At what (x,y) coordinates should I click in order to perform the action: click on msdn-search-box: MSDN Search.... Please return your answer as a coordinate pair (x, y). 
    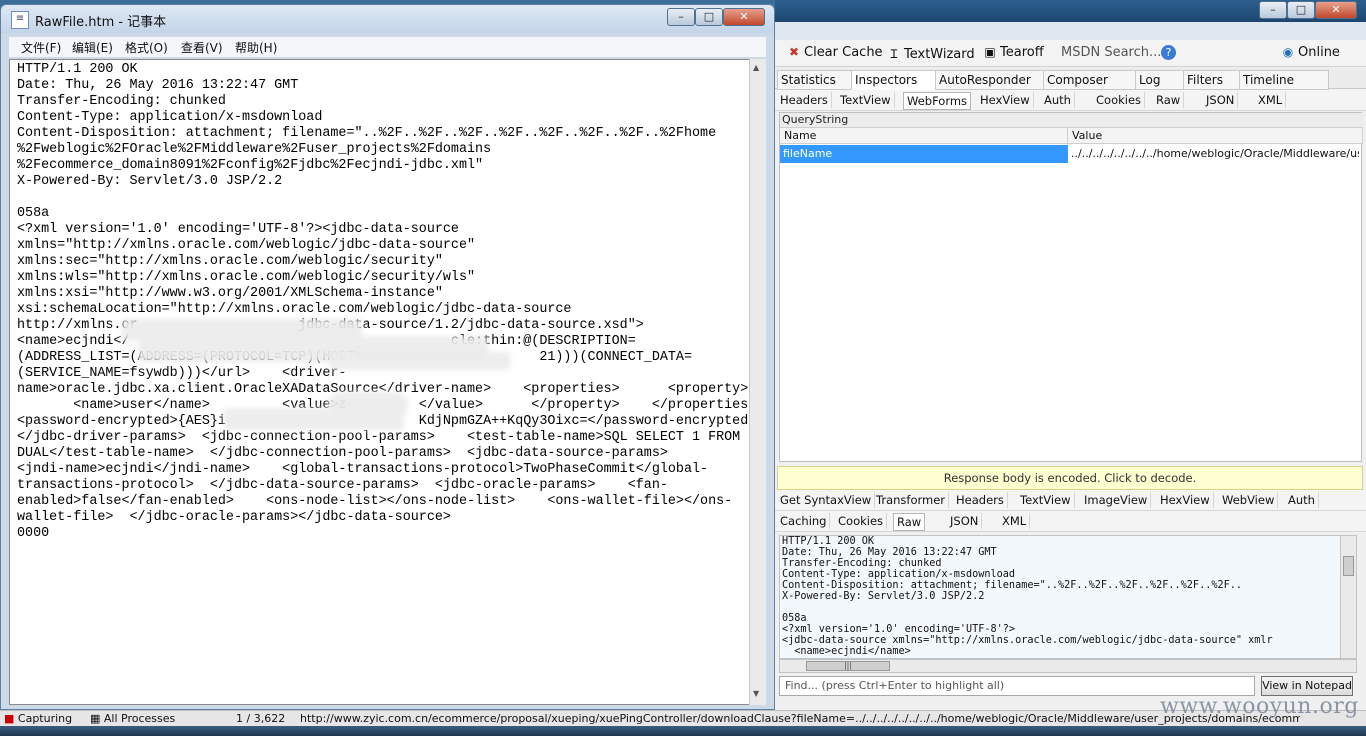
    Looking at the image, I should click on (1111, 52).